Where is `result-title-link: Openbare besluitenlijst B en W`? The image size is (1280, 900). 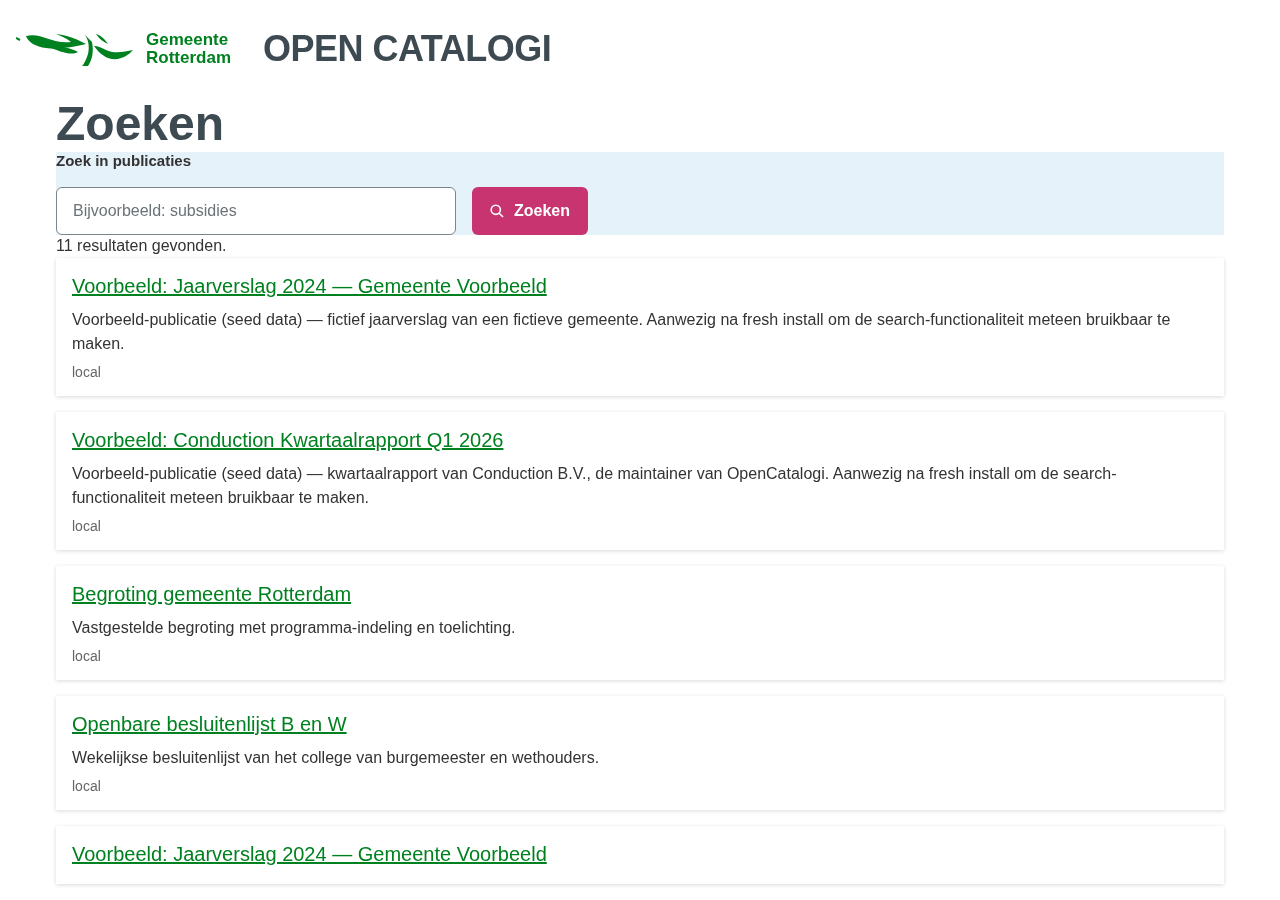
result-title-link: Openbare besluitenlijst B en W is located at coordinates (209, 724).